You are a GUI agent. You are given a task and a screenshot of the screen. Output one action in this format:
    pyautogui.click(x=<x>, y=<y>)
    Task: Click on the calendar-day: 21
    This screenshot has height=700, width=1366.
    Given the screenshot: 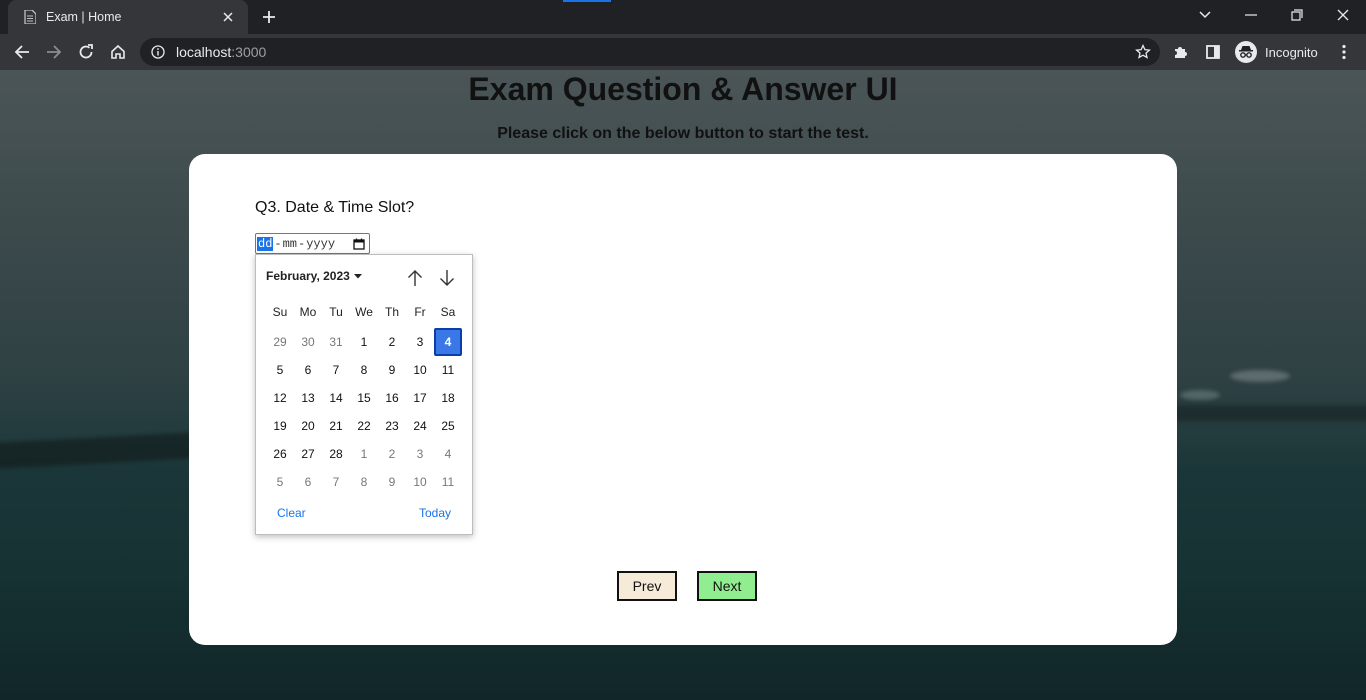 What is the action you would take?
    pyautogui.click(x=336, y=426)
    